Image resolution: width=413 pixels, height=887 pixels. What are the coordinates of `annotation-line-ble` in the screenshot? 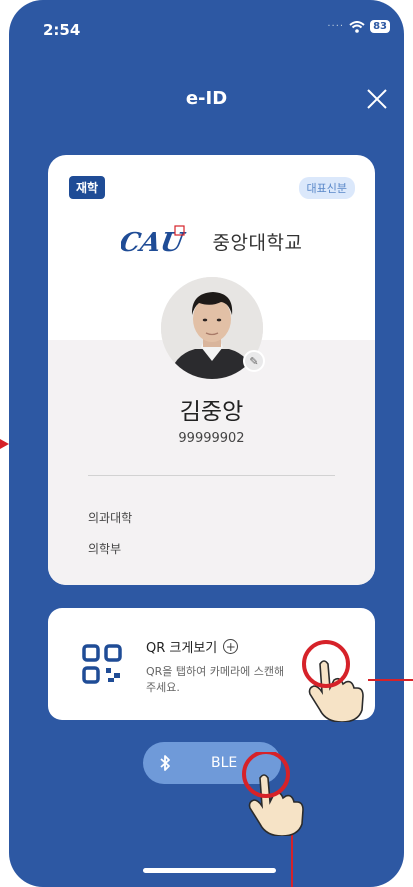 It's located at (292, 859).